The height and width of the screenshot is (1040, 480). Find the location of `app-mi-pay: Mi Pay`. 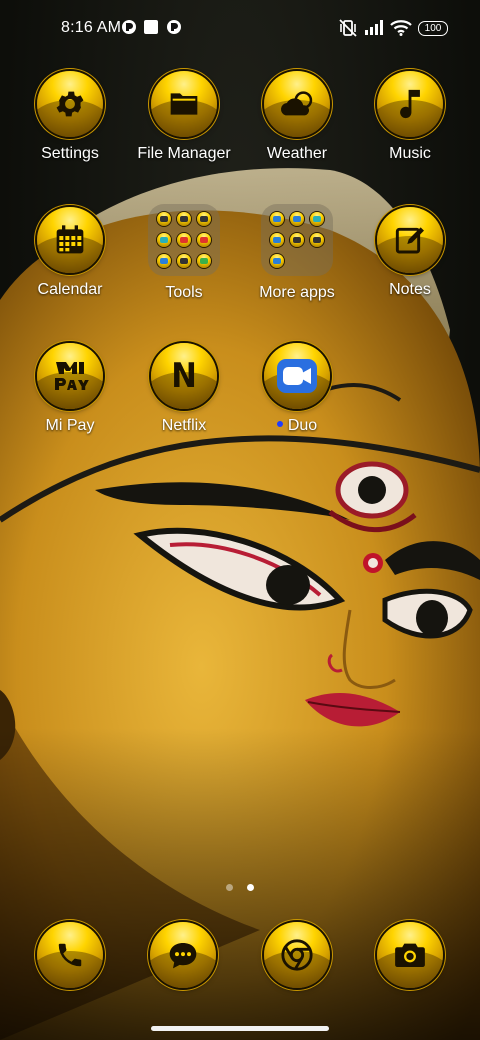

app-mi-pay: Mi Pay is located at coordinates (70, 389).